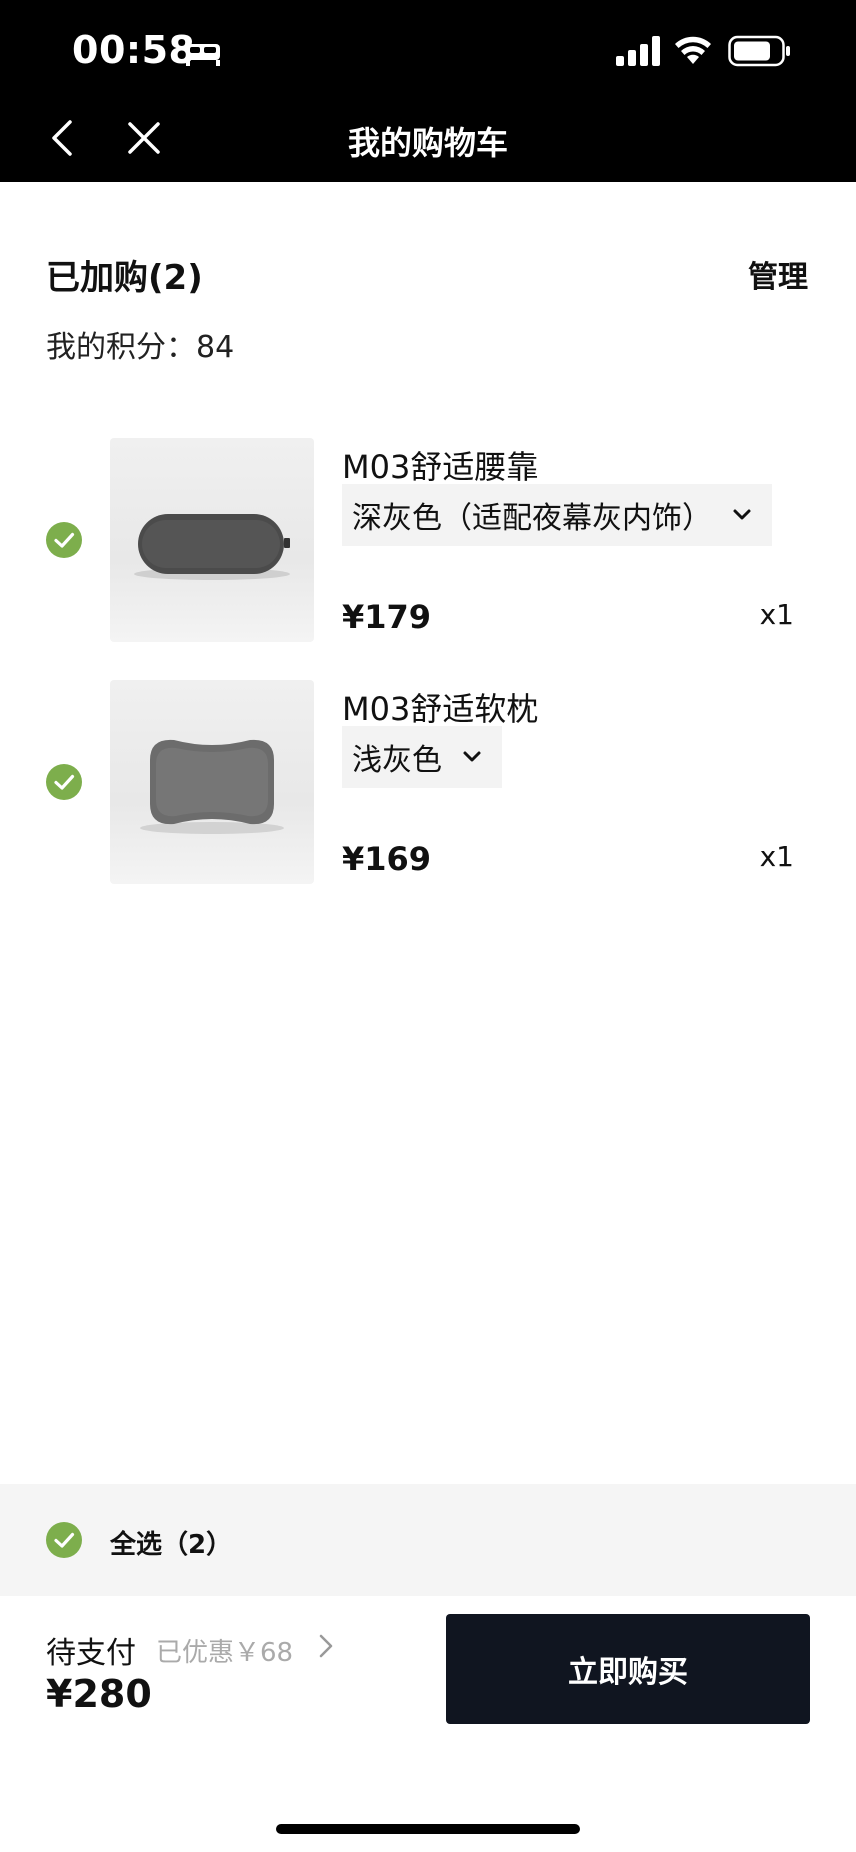 This screenshot has width=856, height=1852. I want to click on select-all-bar: 全选（2）, so click(428, 1540).